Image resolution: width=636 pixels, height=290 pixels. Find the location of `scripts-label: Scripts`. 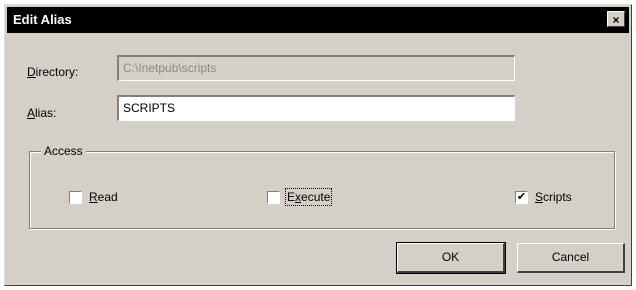

scripts-label: Scripts is located at coordinates (553, 197).